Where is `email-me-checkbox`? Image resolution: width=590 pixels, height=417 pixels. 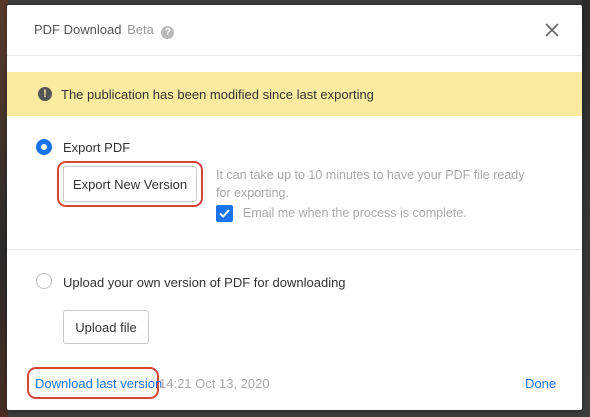
email-me-checkbox is located at coordinates (224, 213).